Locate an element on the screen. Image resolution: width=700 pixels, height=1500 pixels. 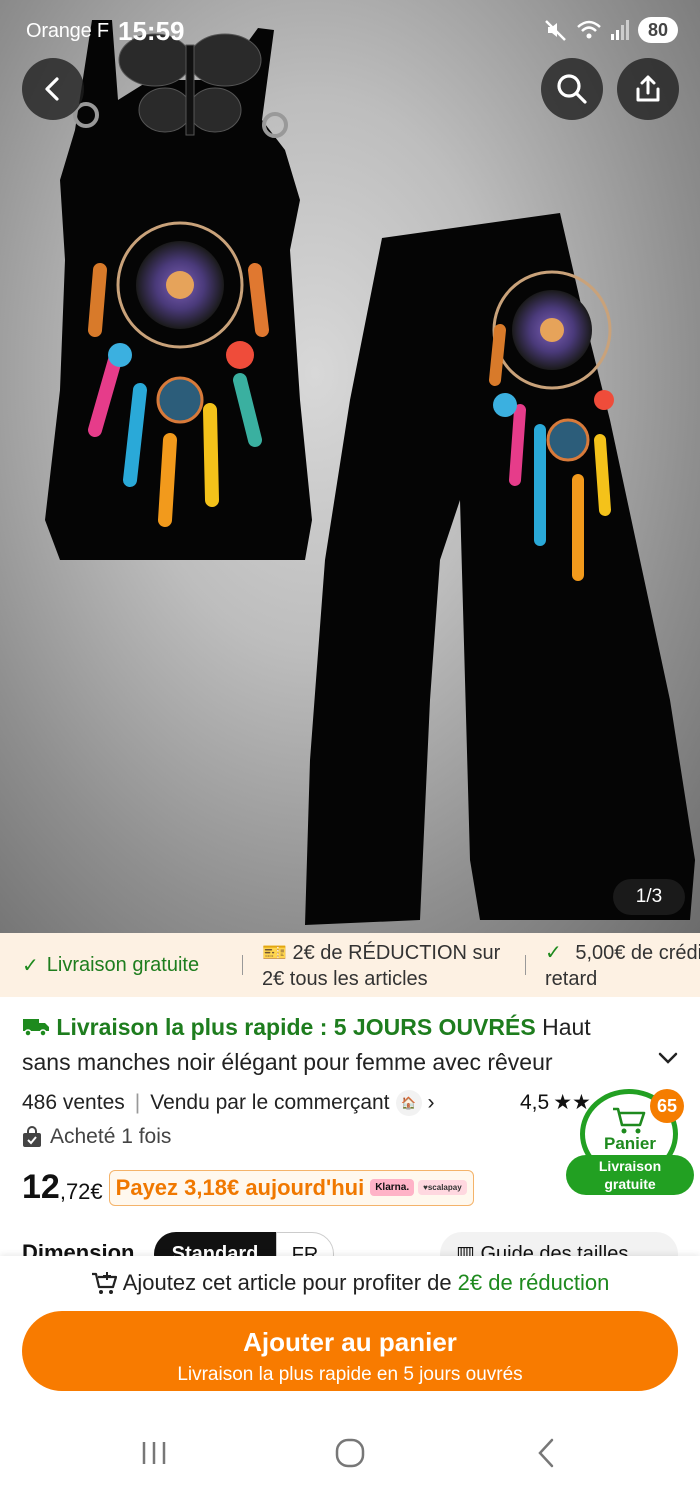
bought-count: Acheté 1 fois is located at coordinates (111, 1136).